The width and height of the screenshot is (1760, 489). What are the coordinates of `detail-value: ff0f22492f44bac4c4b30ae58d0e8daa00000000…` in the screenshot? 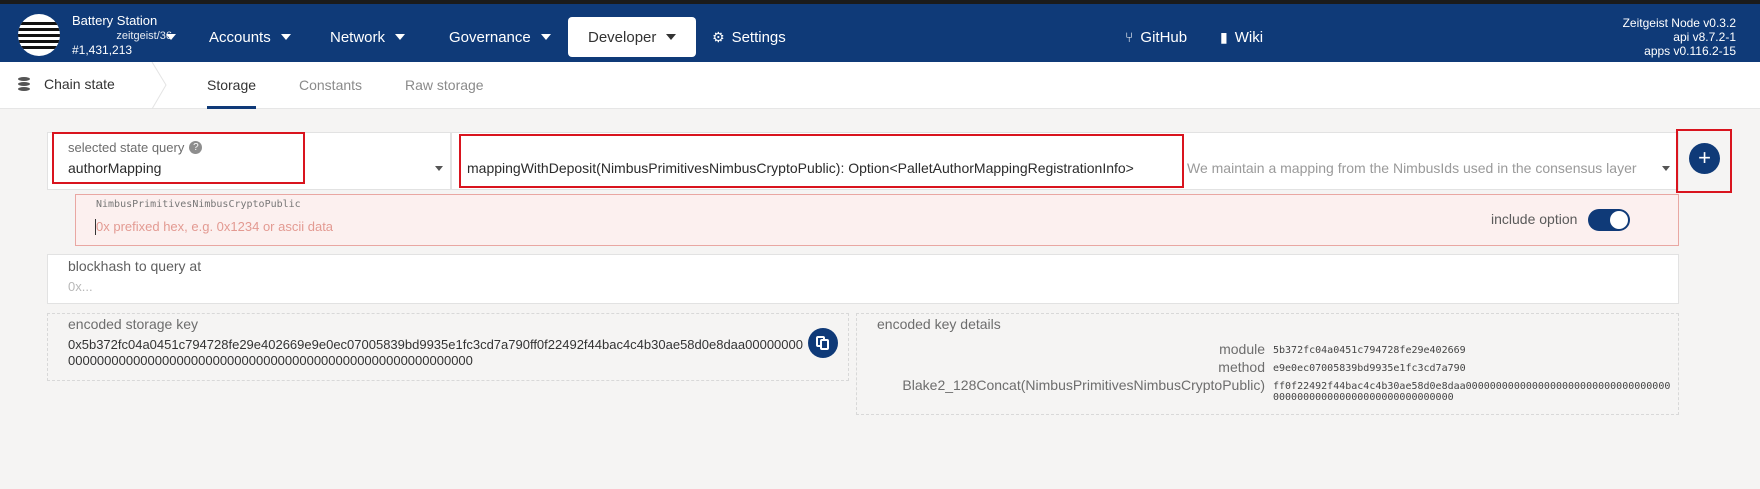 It's located at (1472, 392).